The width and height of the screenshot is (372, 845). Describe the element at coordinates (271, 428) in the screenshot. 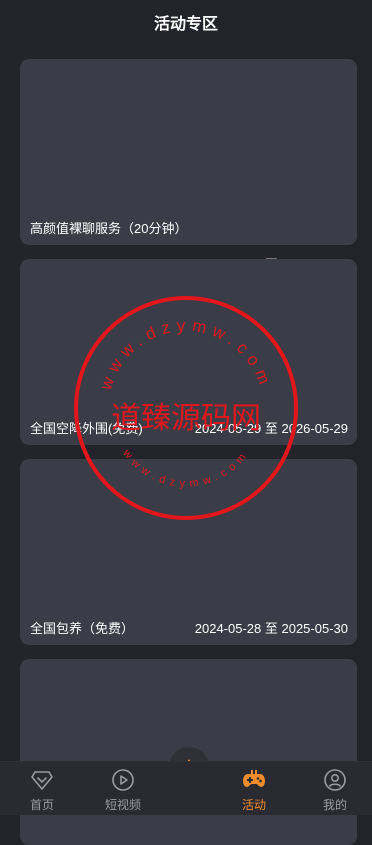

I see `activity-card-date: 2024-05-29 至 2026-05-29` at that location.